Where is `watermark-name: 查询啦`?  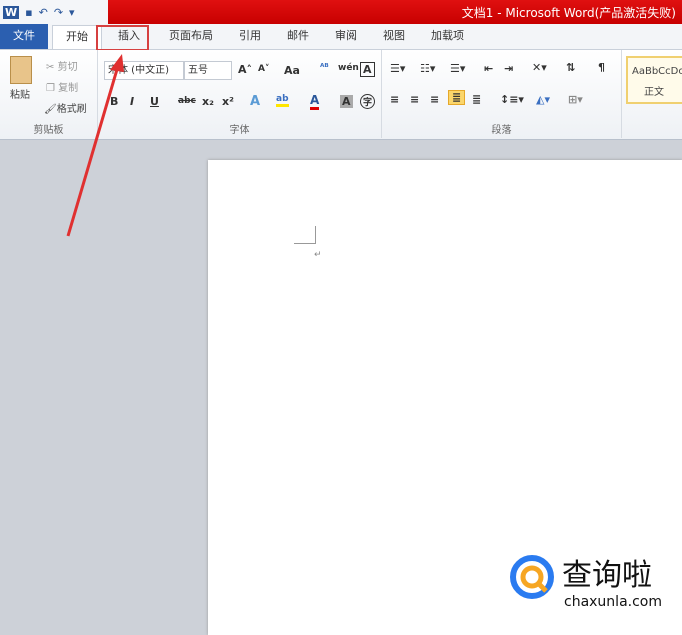
watermark-name: 查询啦 is located at coordinates (607, 575).